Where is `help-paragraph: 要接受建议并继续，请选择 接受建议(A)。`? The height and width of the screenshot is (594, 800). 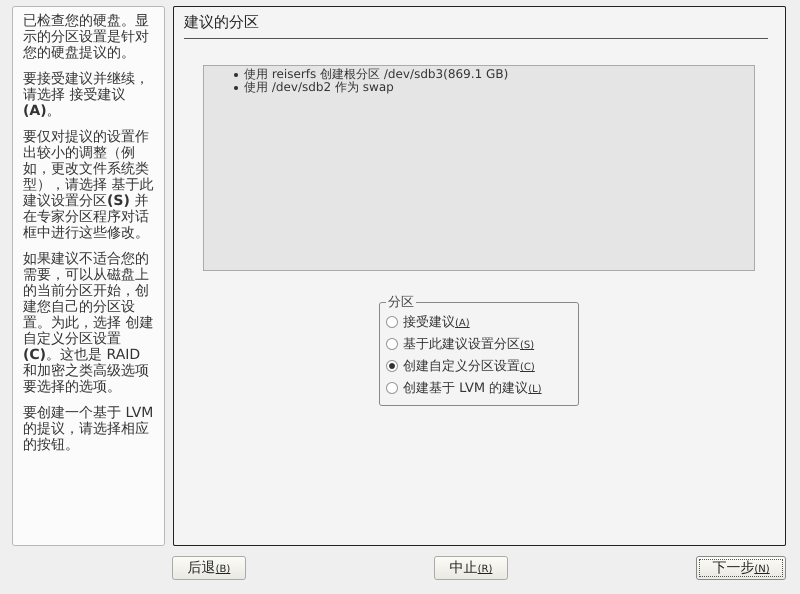 help-paragraph: 要接受建议并继续，请选择 接受建议(A)。 is located at coordinates (86, 95).